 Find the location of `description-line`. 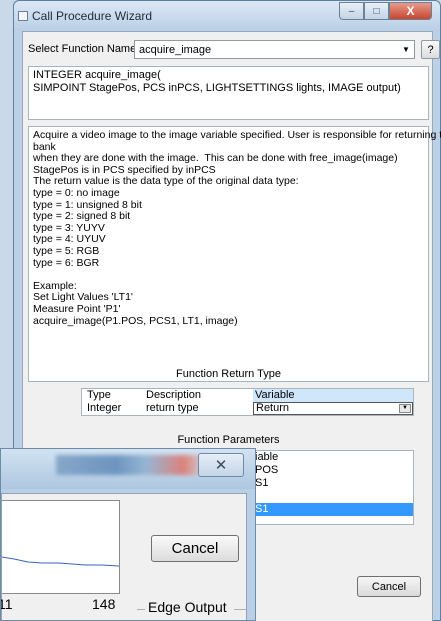

description-line is located at coordinates (228, 275).